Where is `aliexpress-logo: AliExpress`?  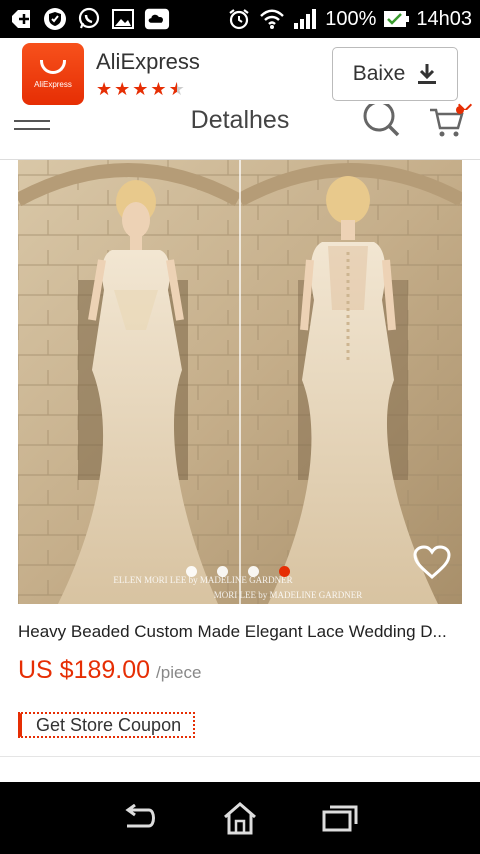
aliexpress-logo: AliExpress is located at coordinates (53, 74).